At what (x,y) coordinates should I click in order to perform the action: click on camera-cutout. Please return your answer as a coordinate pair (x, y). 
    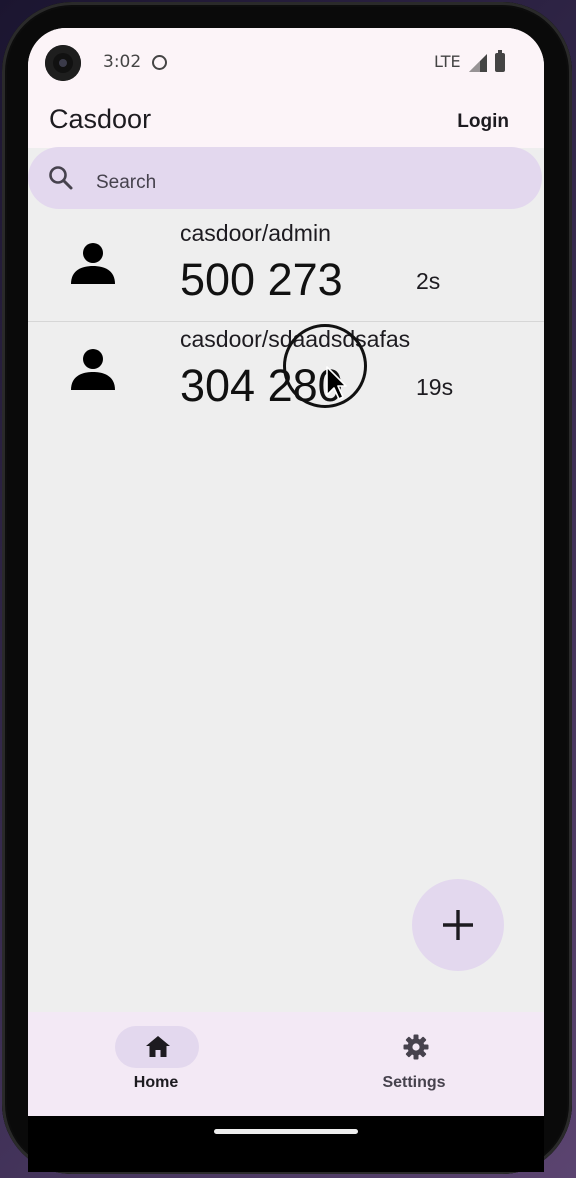
    Looking at the image, I should click on (63, 63).